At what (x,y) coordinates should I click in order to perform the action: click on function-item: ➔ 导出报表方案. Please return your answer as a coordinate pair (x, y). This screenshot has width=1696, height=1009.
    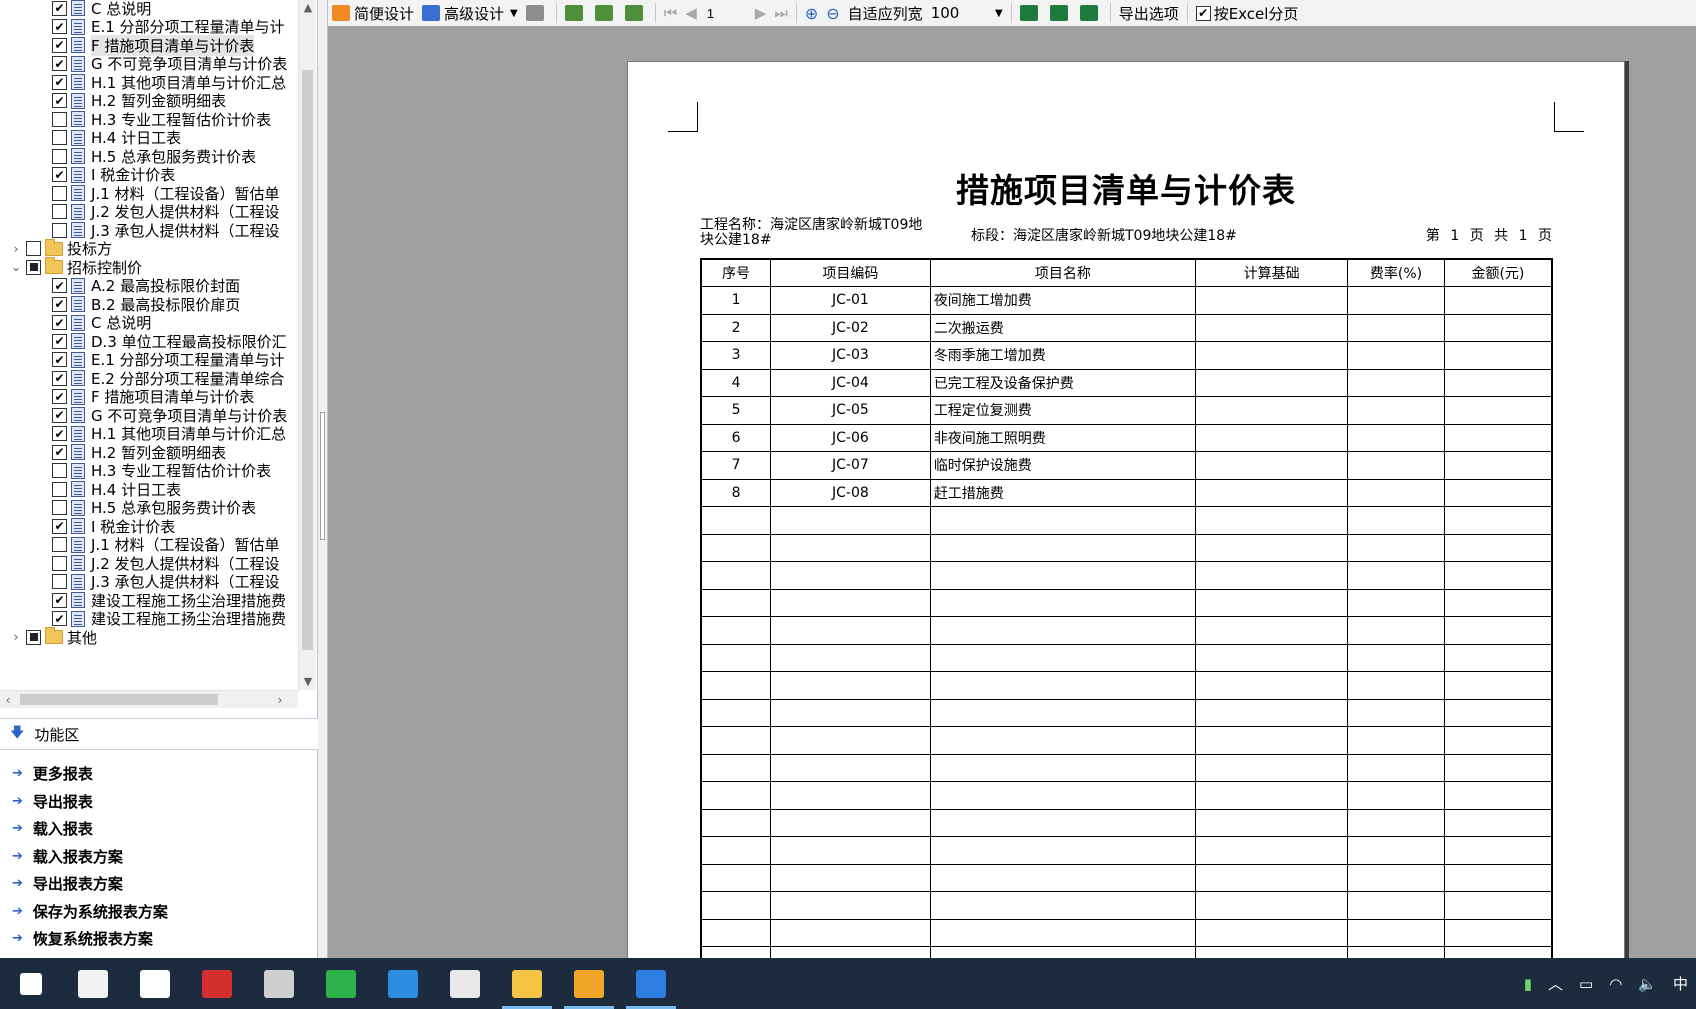
    Looking at the image, I should click on (159, 884).